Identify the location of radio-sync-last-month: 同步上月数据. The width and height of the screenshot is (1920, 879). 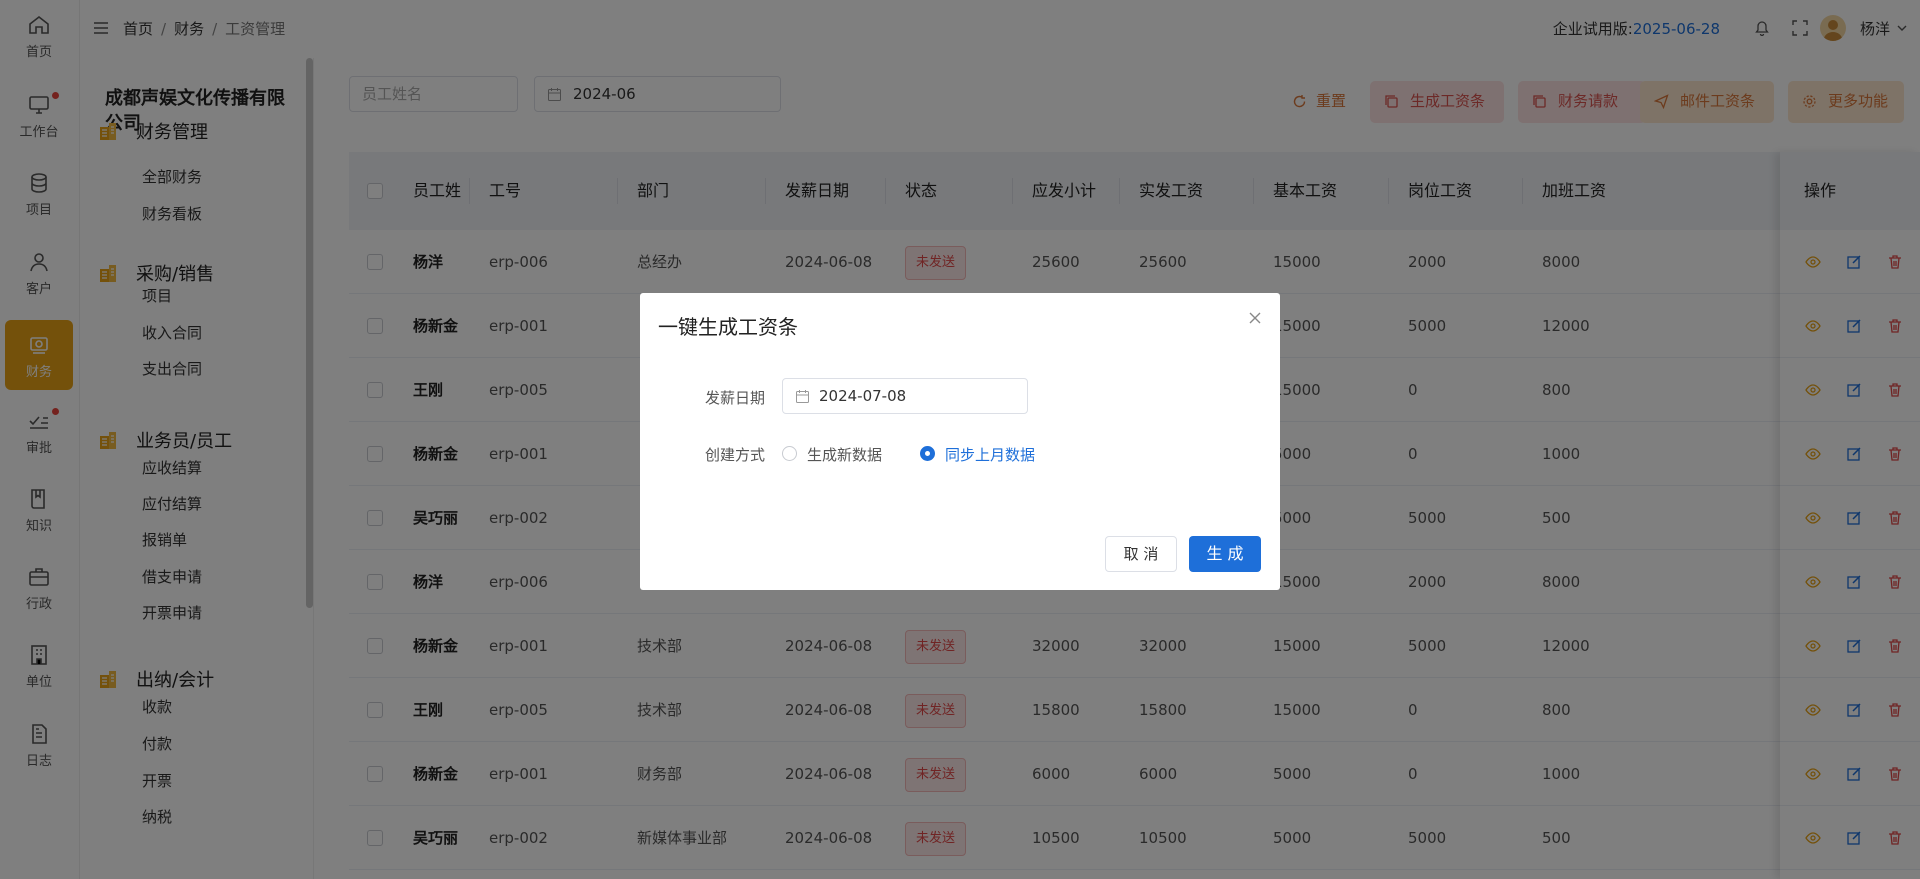
(977, 454).